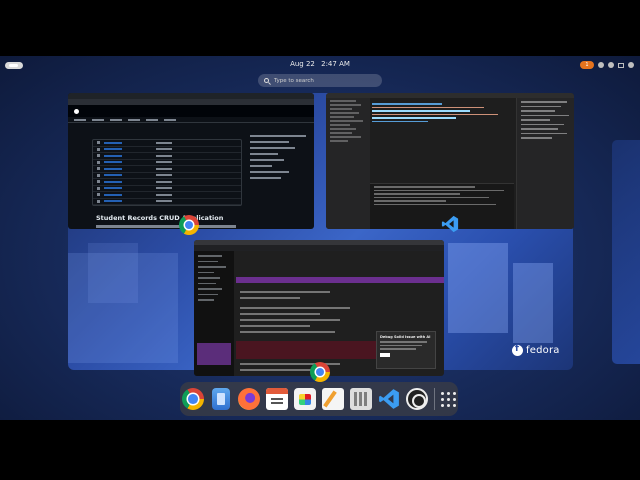  What do you see at coordinates (587, 65) in the screenshot?
I see `notification-badge: 1` at bounding box center [587, 65].